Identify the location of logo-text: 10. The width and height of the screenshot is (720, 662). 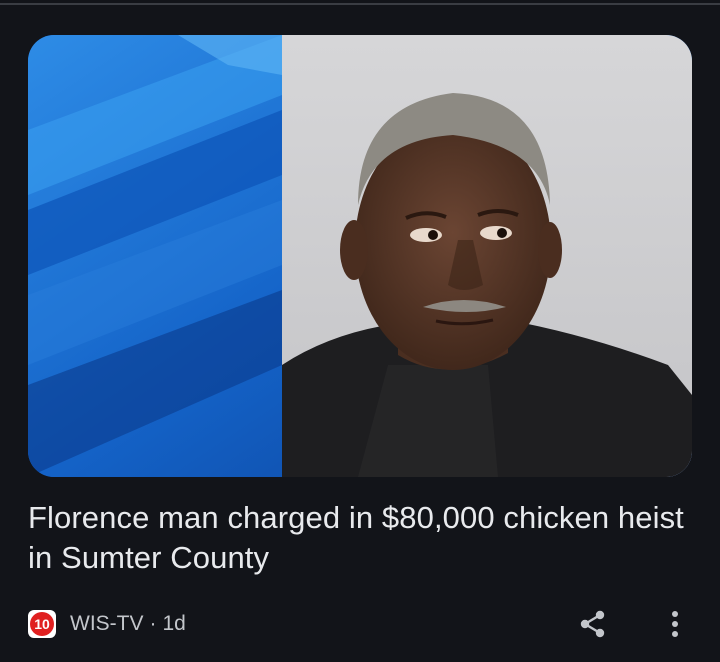
(42, 624).